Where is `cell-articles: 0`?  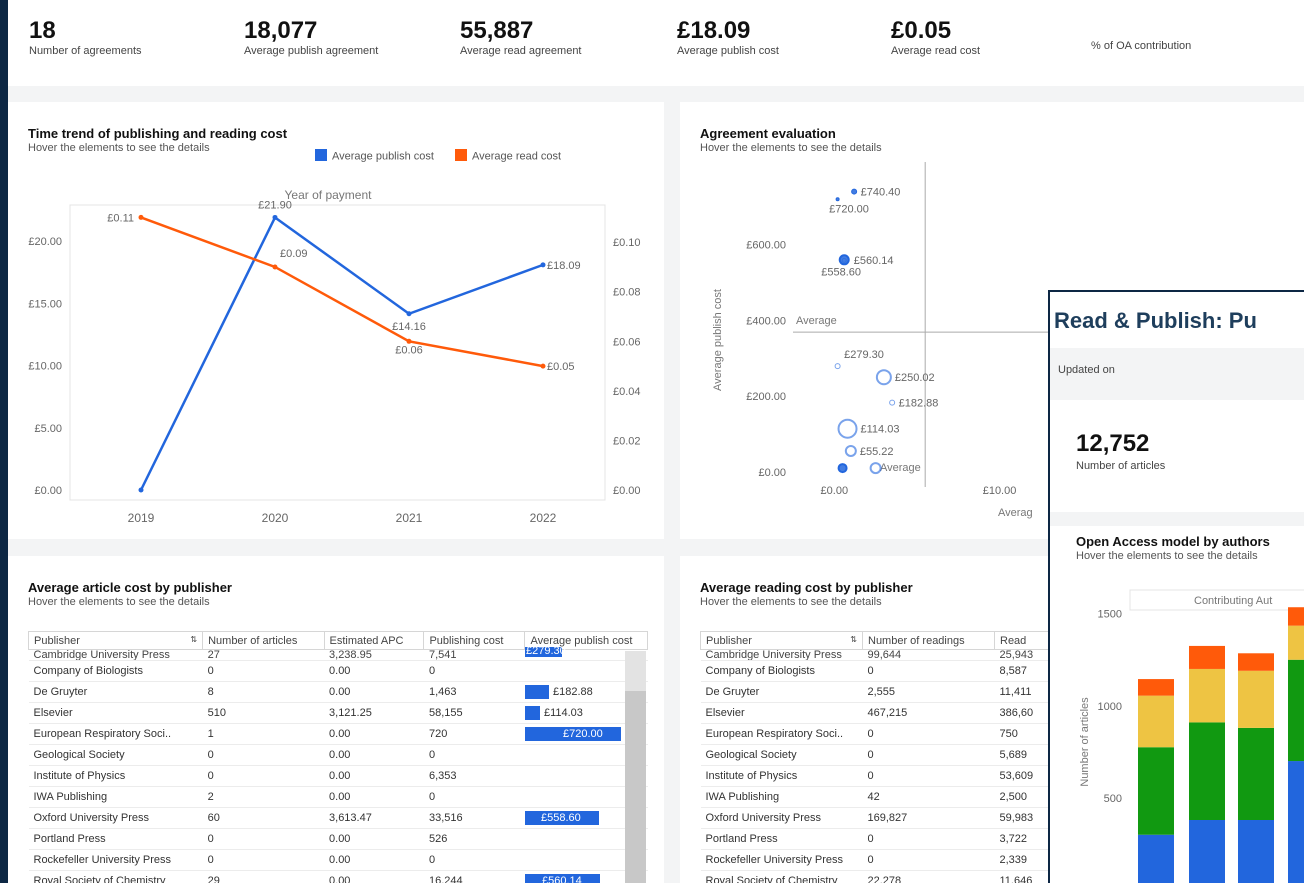 cell-articles: 0 is located at coordinates (263, 776).